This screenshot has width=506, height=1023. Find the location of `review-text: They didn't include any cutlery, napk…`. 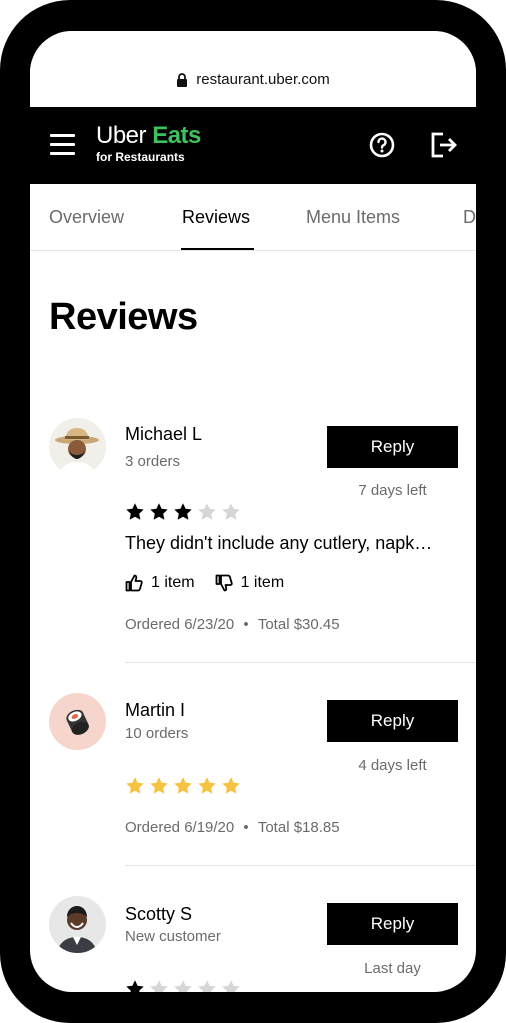

review-text: They didn't include any cutlery, napk… is located at coordinates (279, 543).